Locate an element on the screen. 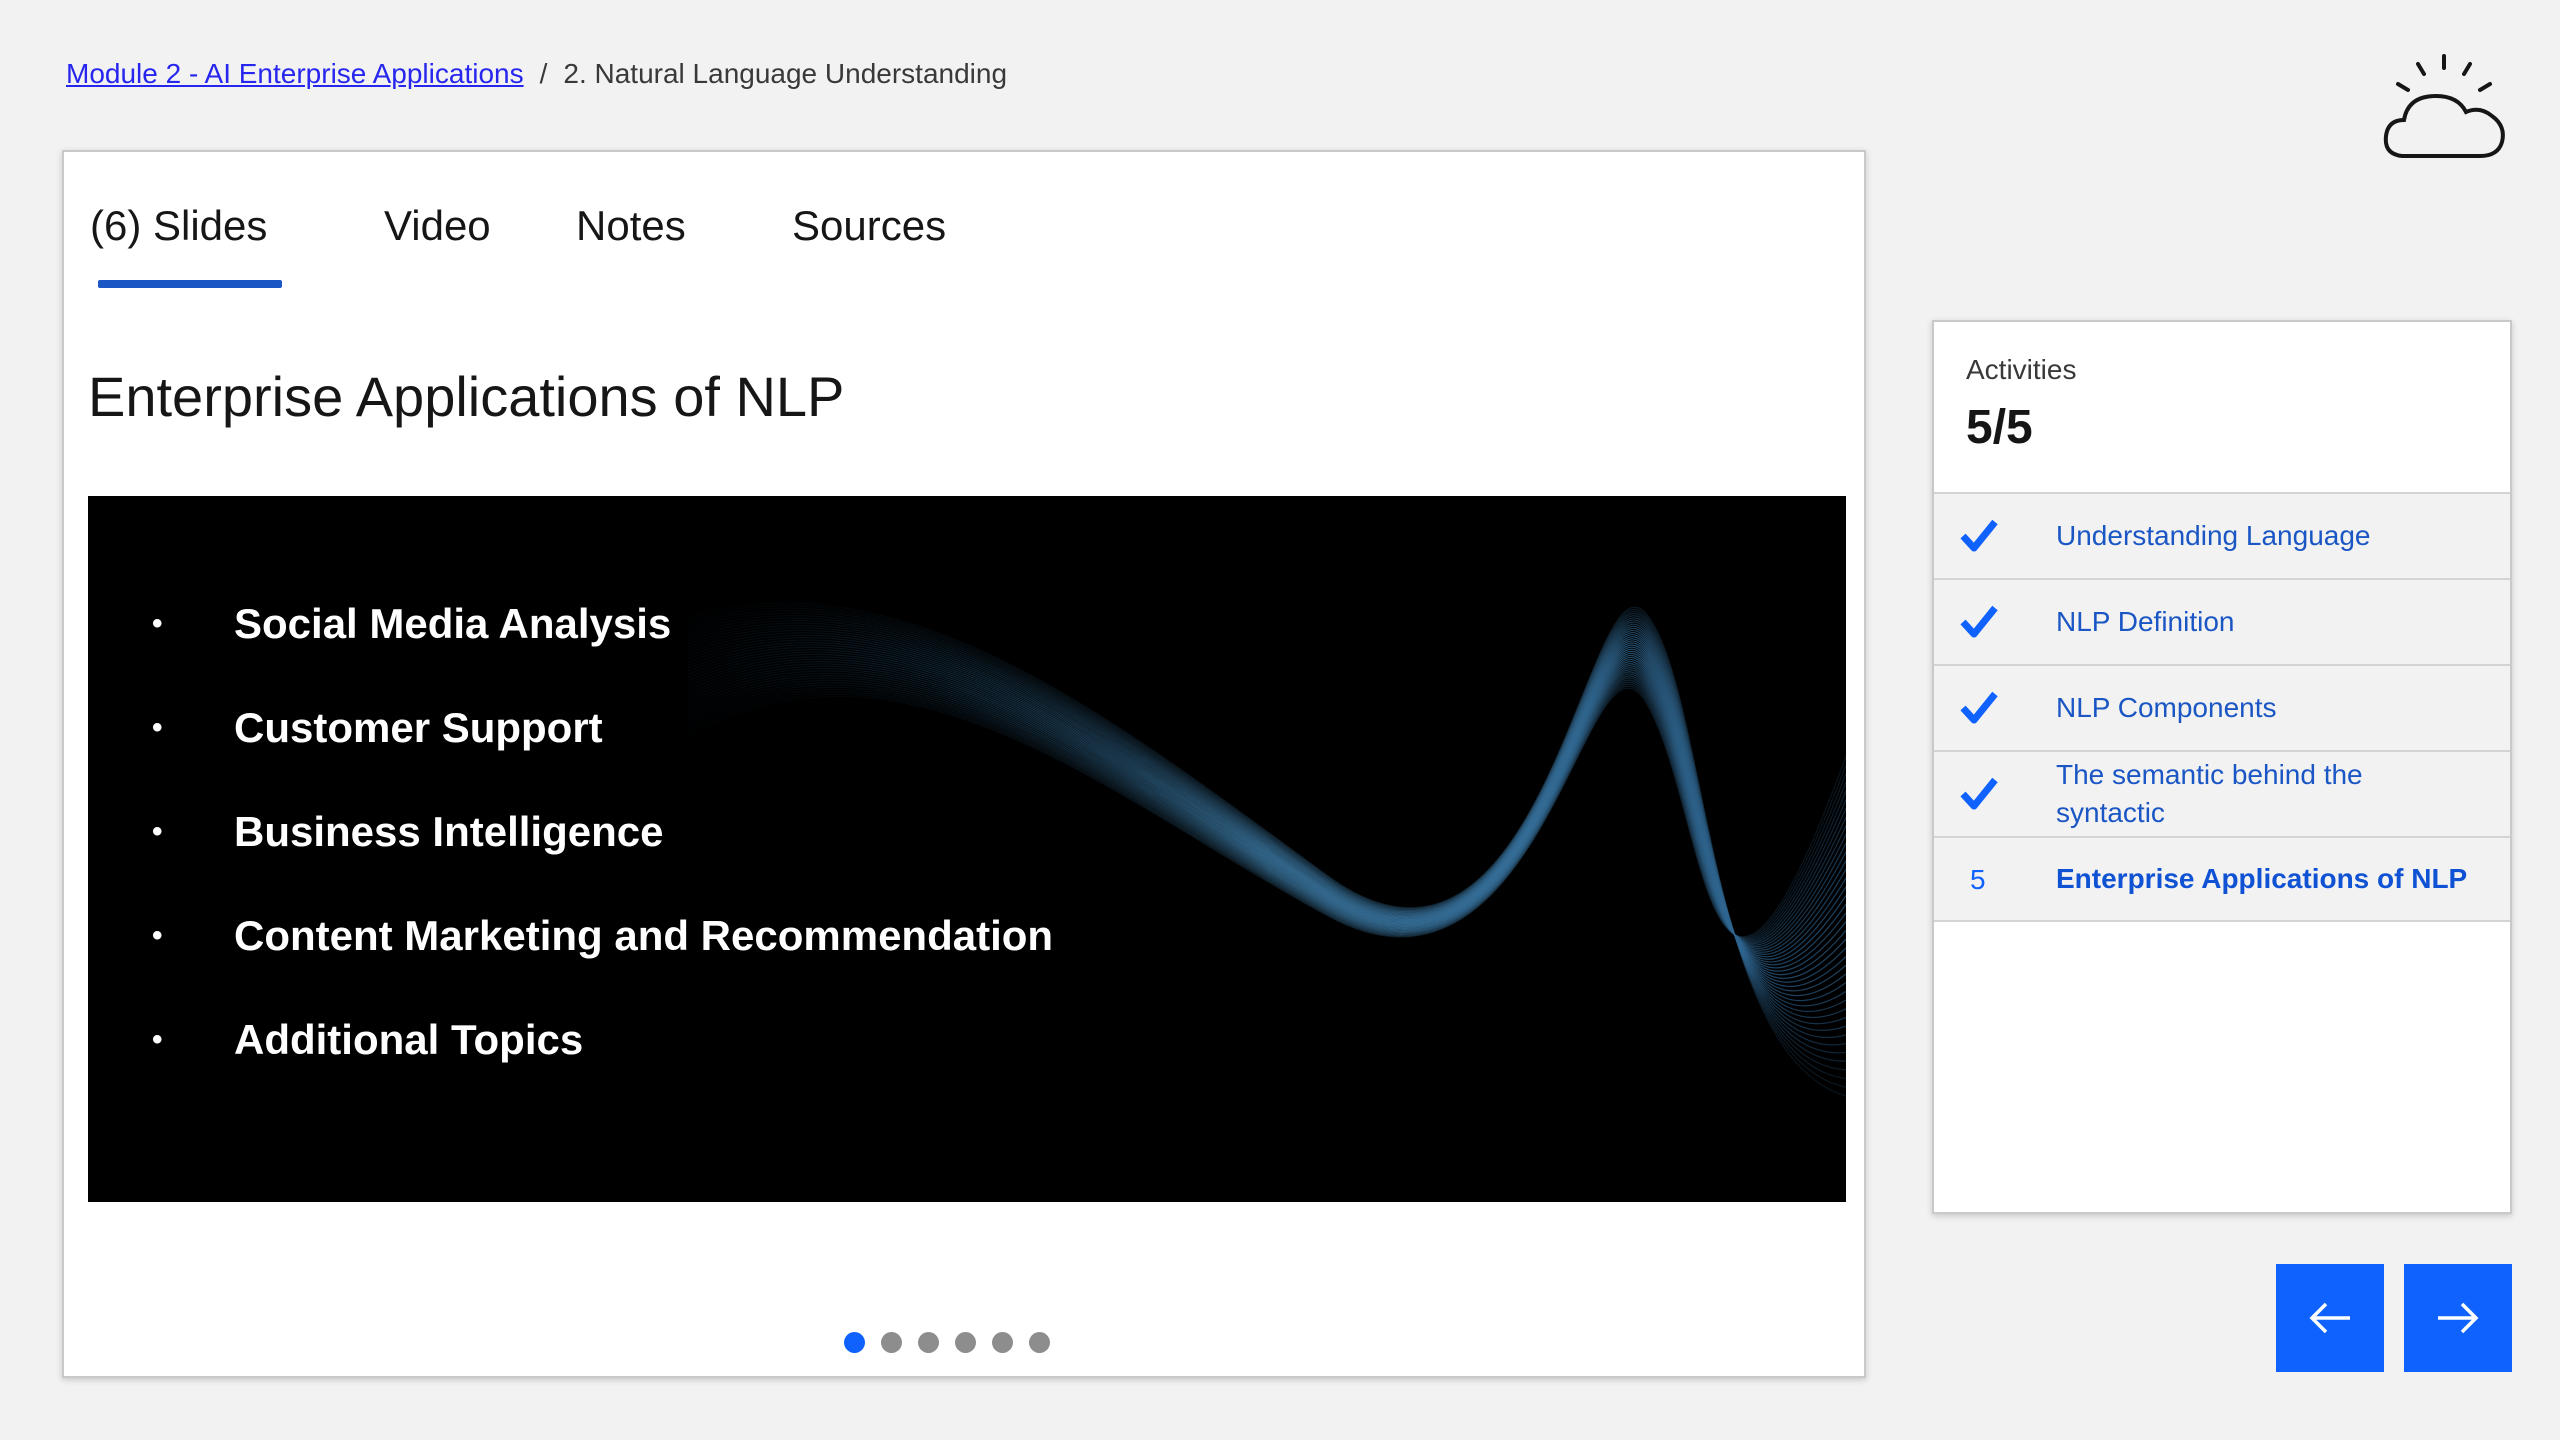 The image size is (2560, 1440). breadcrumb-current: 2. Natural Language Understanding is located at coordinates (785, 73).